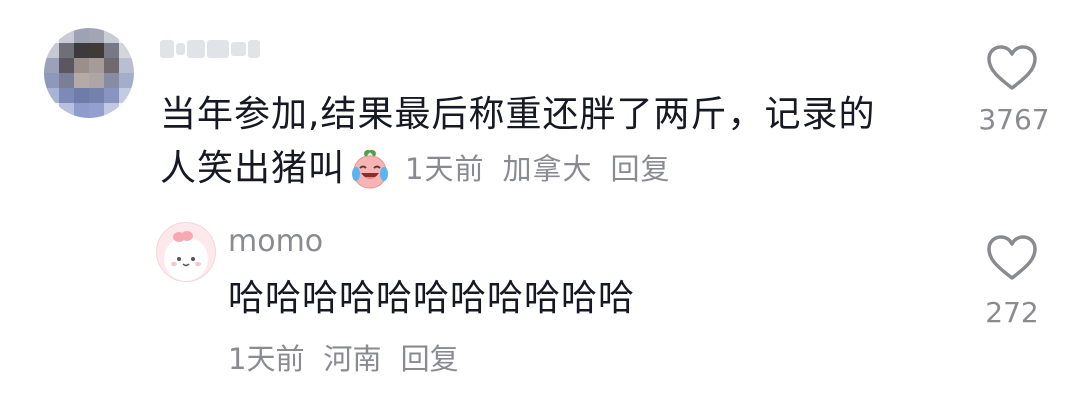 The image size is (1080, 407). What do you see at coordinates (640, 169) in the screenshot?
I see `reply-button: 回复` at bounding box center [640, 169].